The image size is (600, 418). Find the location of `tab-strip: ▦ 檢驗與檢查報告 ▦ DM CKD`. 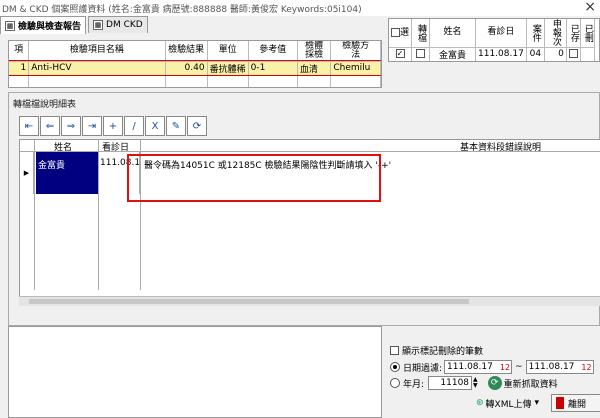

tab-strip: ▦ 檢驗與檢查報告 ▦ DM CKD is located at coordinates (75, 25).